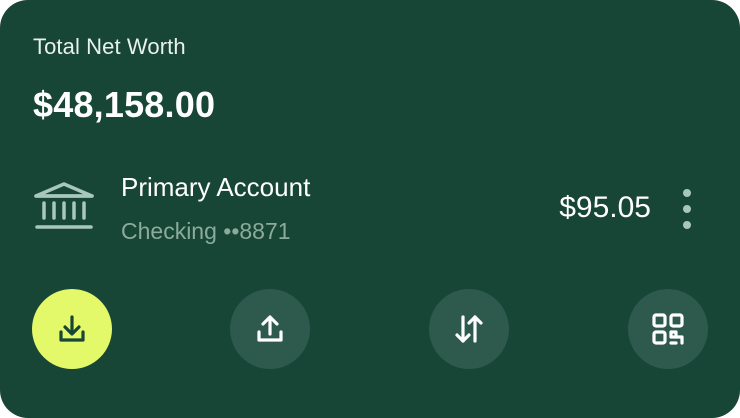  I want to click on more-vertical-icon, so click(687, 209).